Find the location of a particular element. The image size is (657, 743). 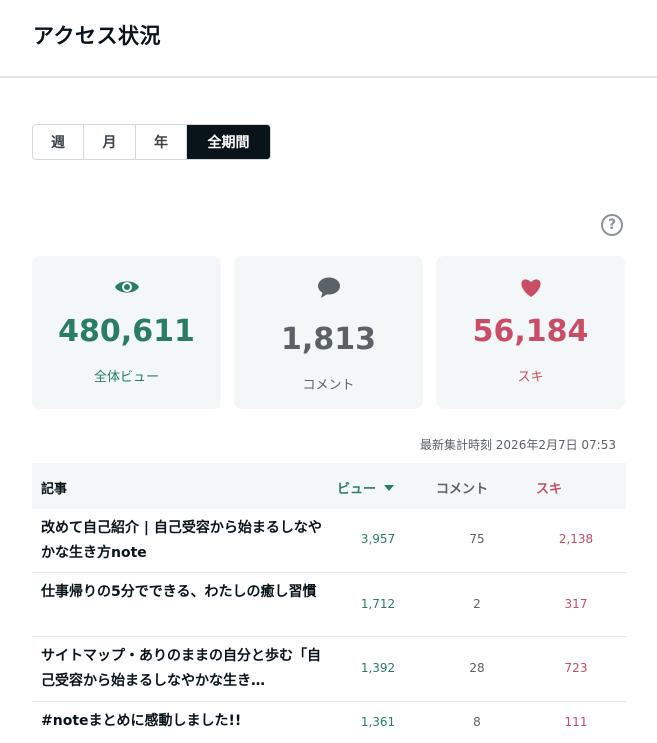

article-views: 3,957 is located at coordinates (378, 539).